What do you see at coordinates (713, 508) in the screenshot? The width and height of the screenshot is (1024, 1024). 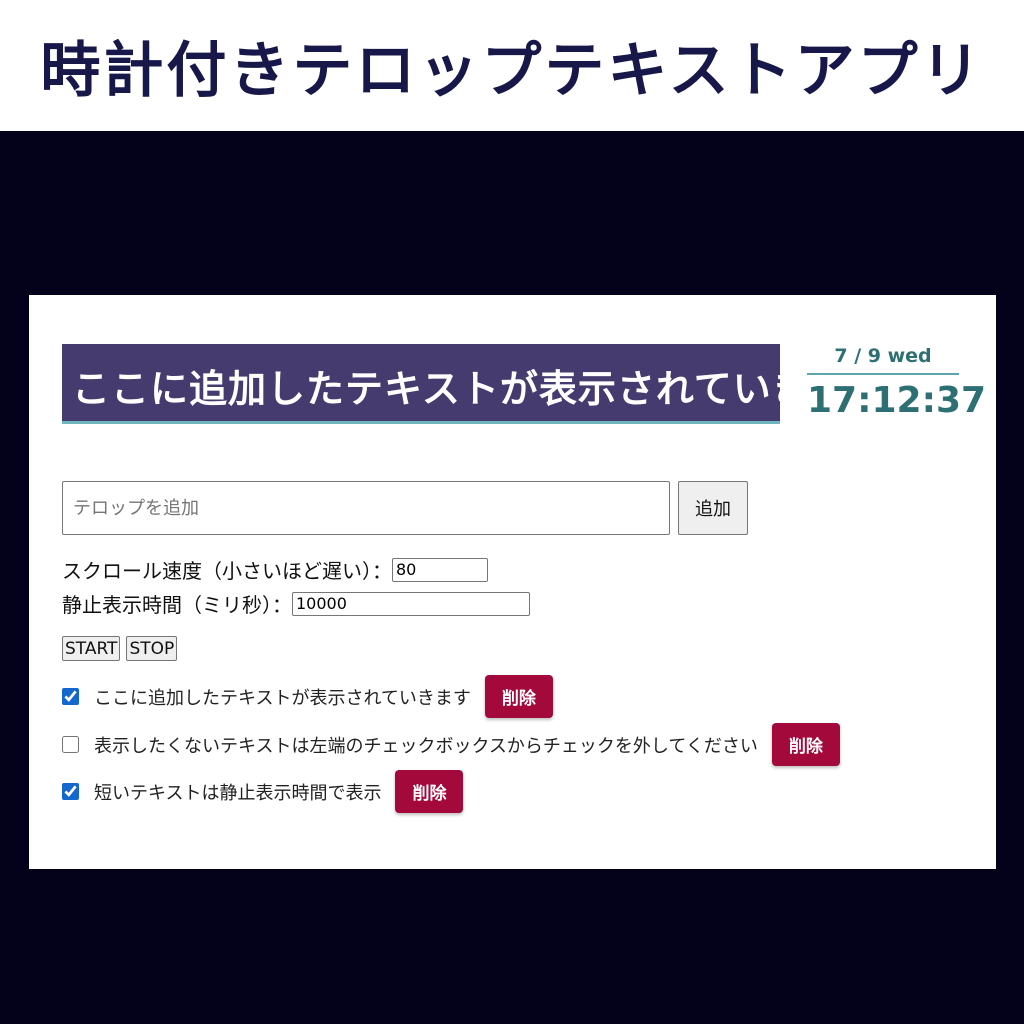 I see `add-button: 追加` at bounding box center [713, 508].